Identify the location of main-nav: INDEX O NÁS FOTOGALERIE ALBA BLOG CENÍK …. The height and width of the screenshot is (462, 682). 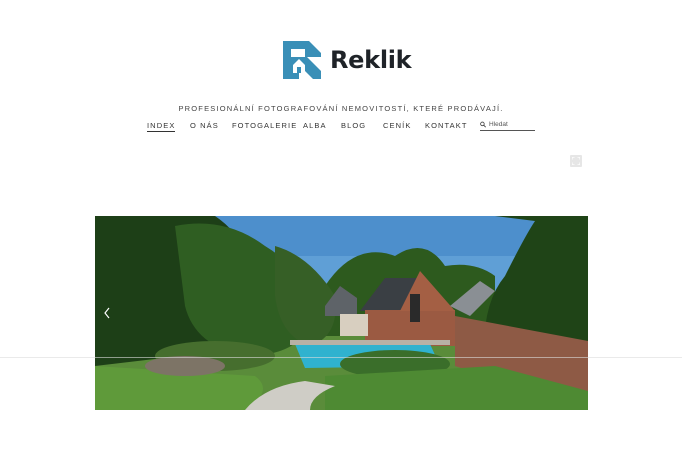
(341, 127).